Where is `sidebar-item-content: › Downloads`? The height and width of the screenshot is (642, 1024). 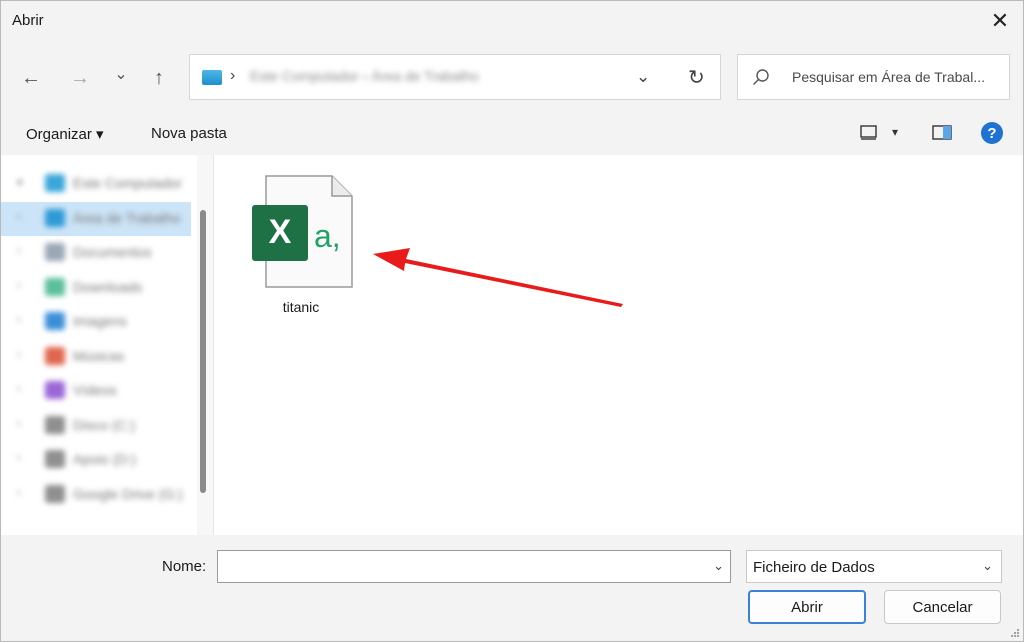
sidebar-item-content: › Downloads is located at coordinates (96, 288).